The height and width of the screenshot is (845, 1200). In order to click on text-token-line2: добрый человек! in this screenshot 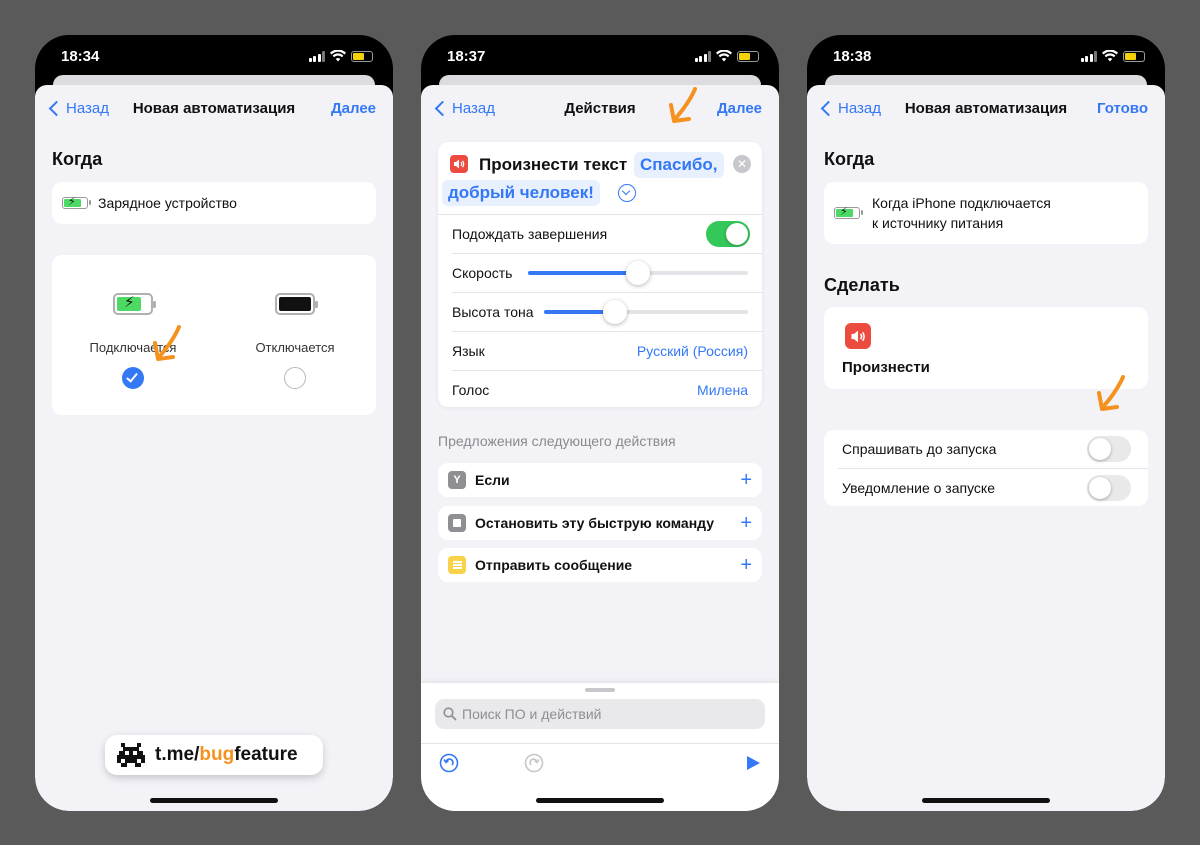, I will do `click(521, 193)`.